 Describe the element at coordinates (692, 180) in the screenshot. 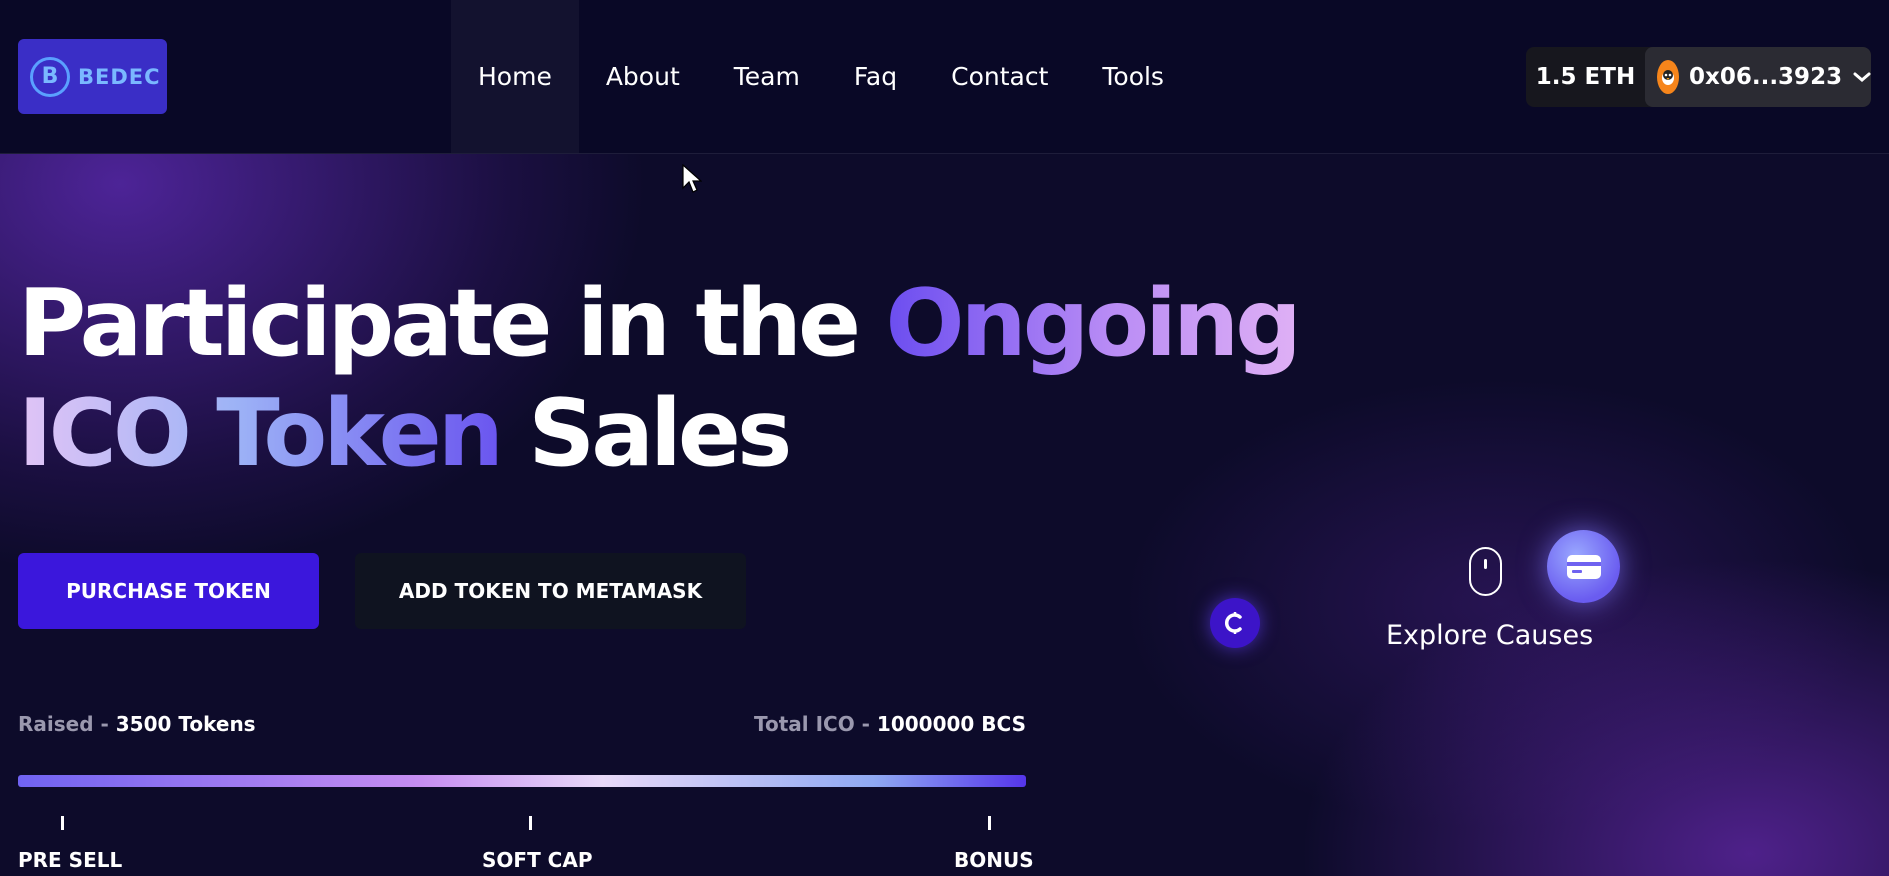

I see `mouse-pointer-icon` at that location.